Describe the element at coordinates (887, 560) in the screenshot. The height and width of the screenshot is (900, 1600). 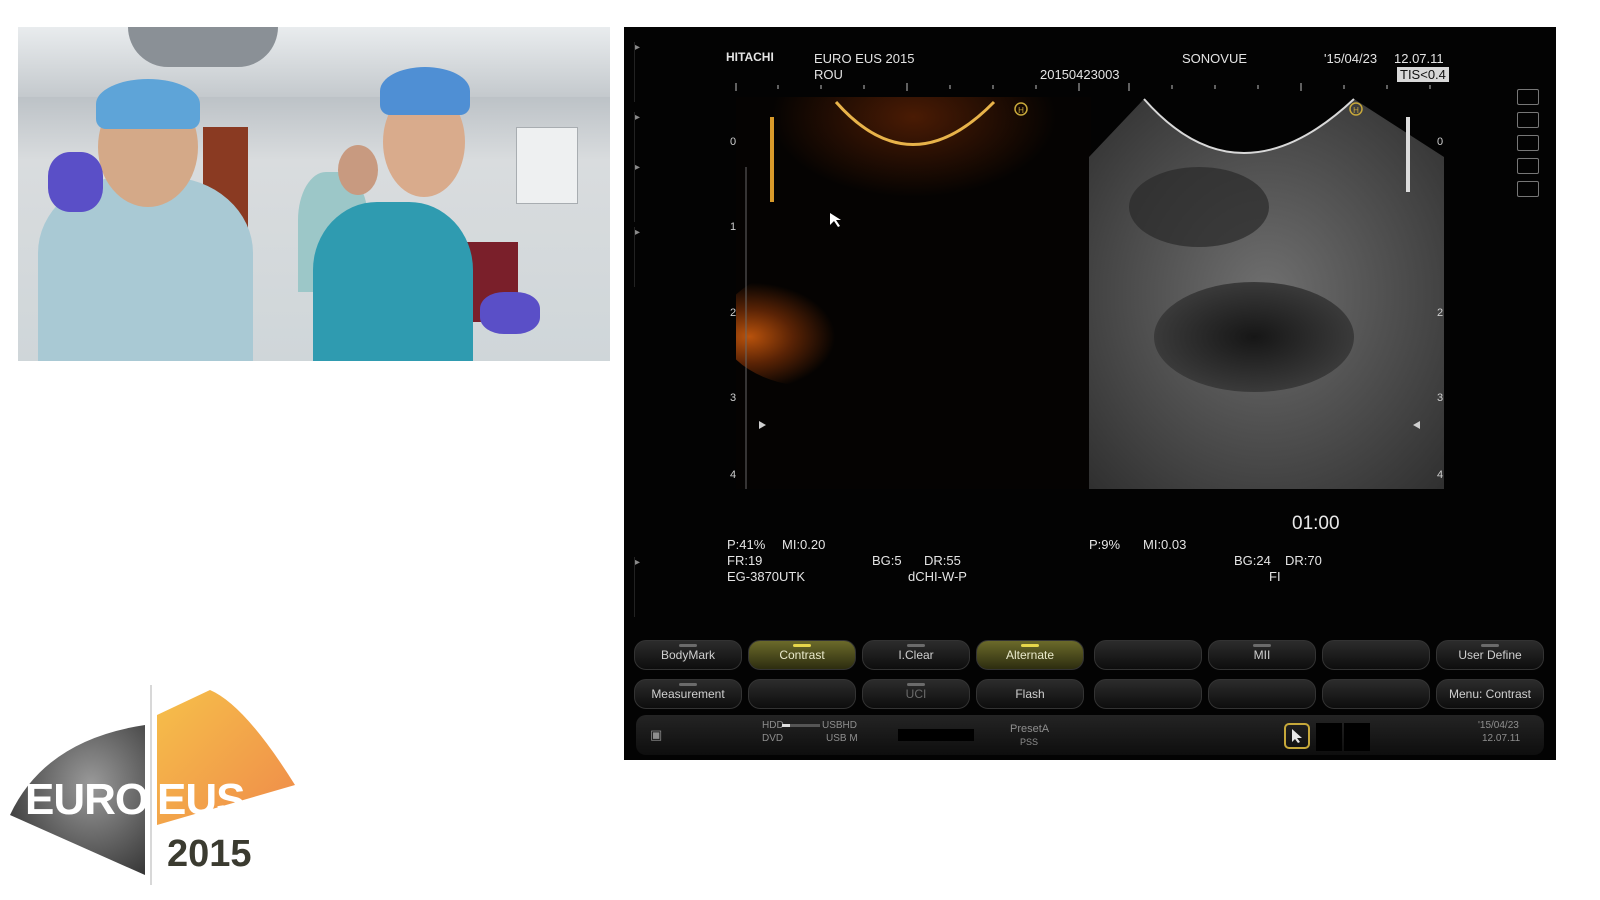
I see `left-bg: BG:5` at that location.